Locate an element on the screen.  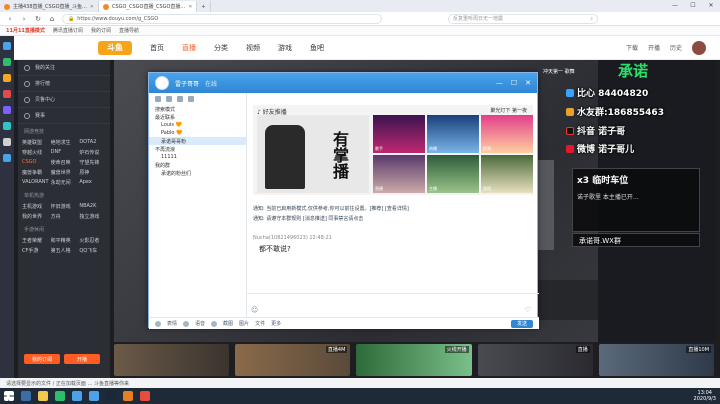
group-icon is located at coordinates (169, 99).